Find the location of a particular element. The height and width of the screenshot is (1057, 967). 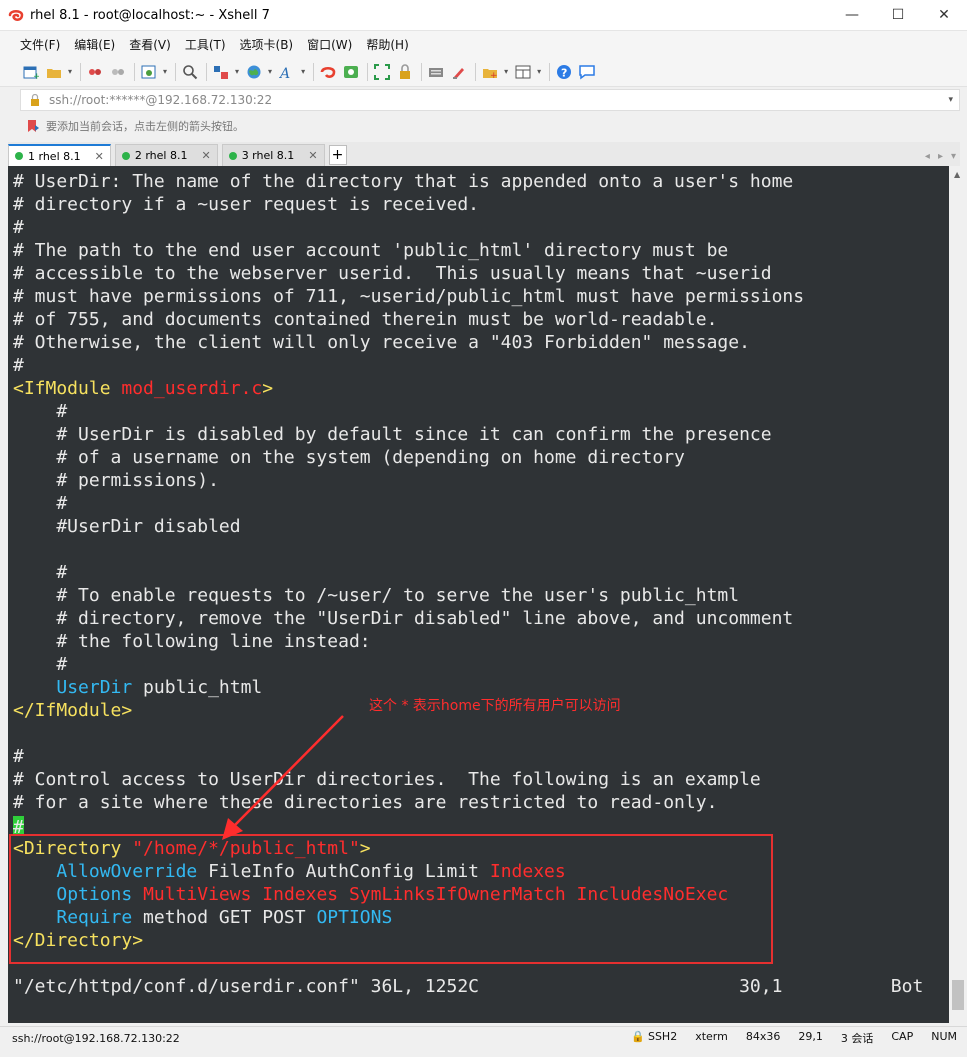

terminal-text: # permissions). is located at coordinates (116, 480).